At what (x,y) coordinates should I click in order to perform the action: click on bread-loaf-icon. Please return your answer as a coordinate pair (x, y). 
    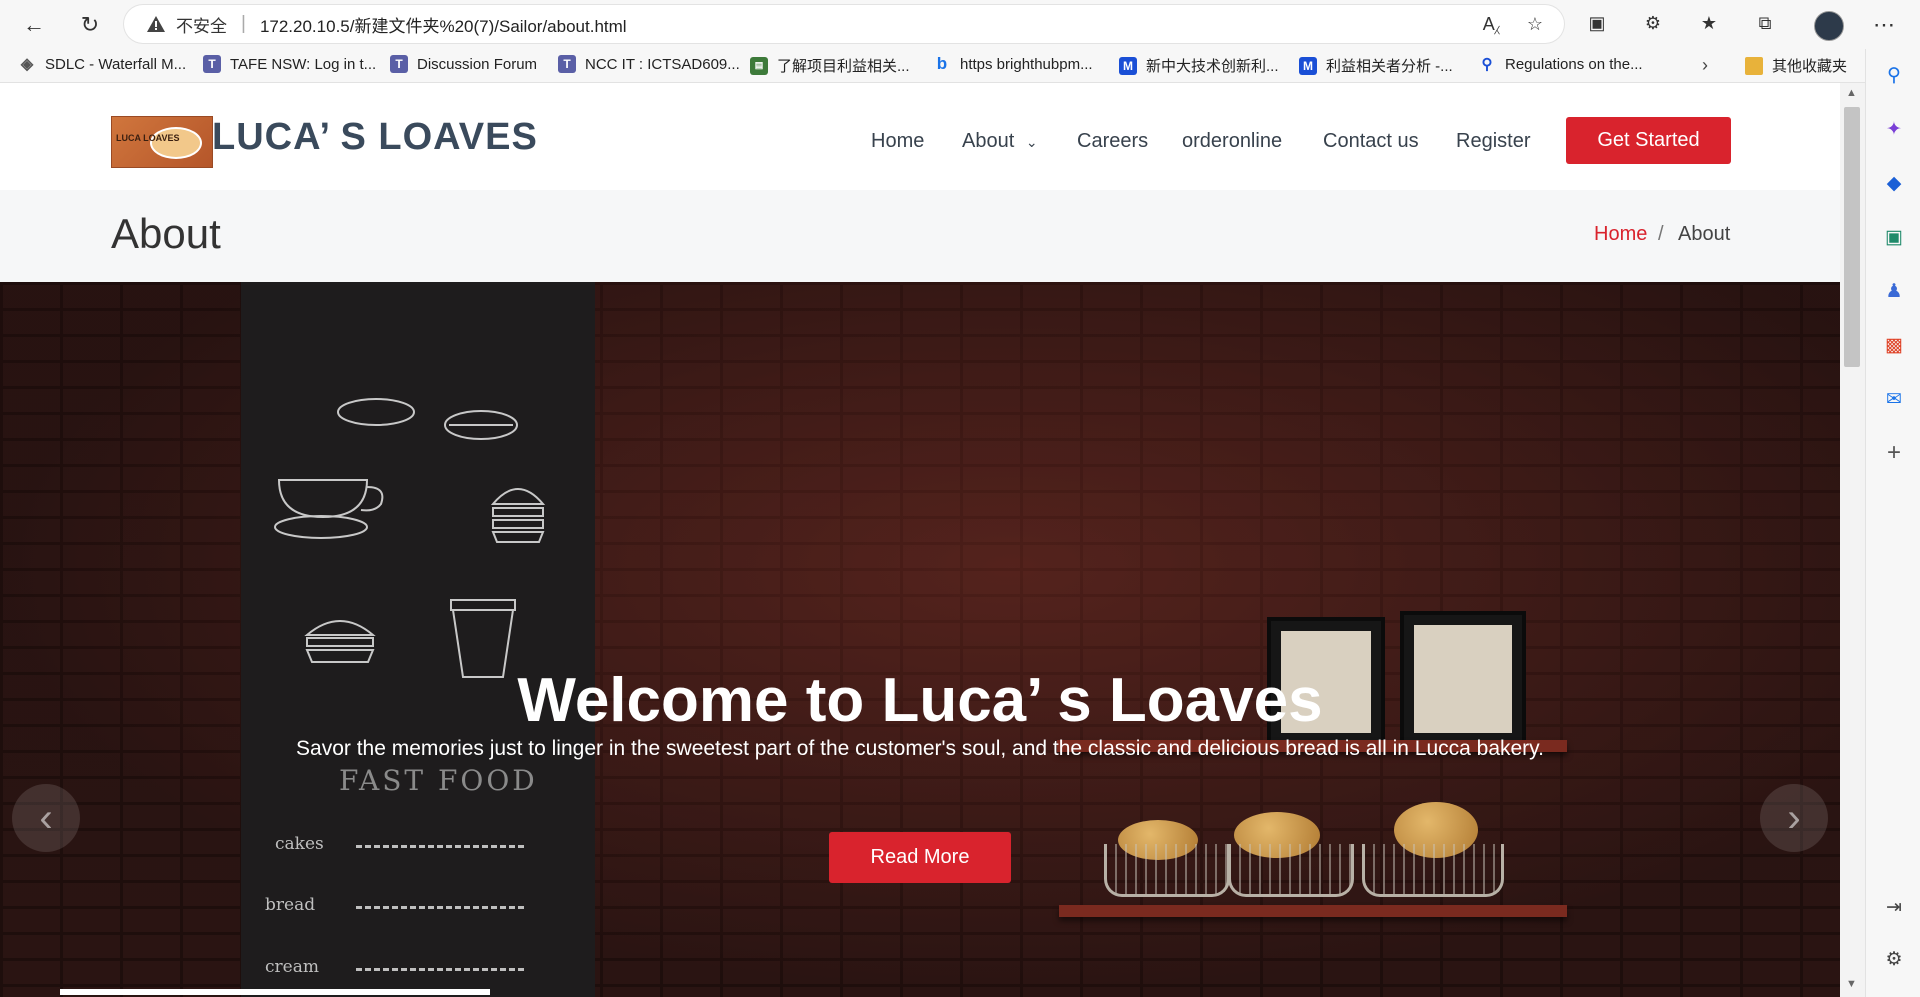
    Looking at the image, I should click on (176, 143).